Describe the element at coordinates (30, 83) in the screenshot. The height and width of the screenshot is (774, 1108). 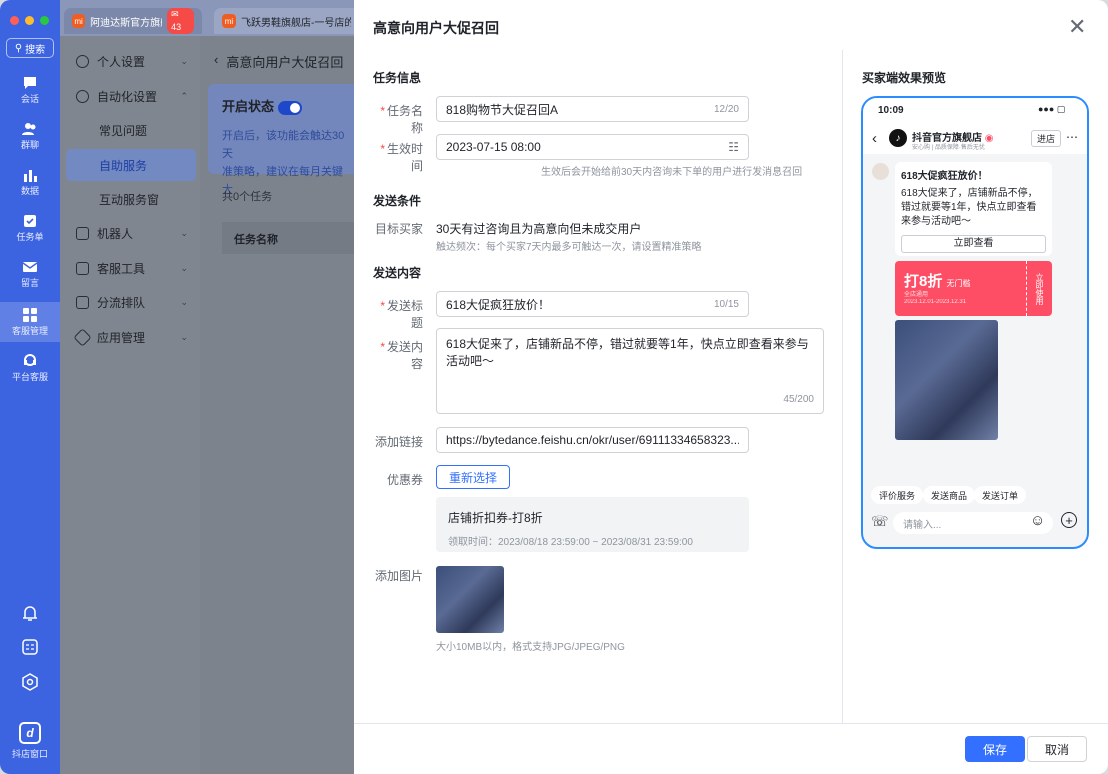
I see `chat-icon` at that location.